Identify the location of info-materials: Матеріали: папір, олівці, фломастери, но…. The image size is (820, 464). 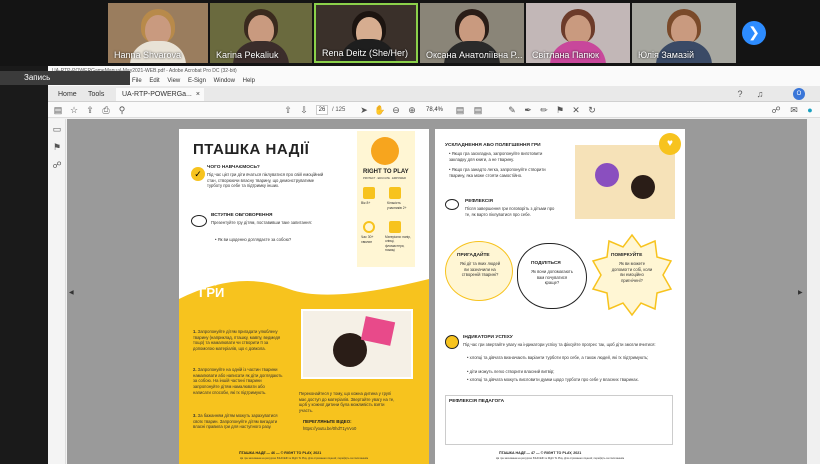
(398, 243).